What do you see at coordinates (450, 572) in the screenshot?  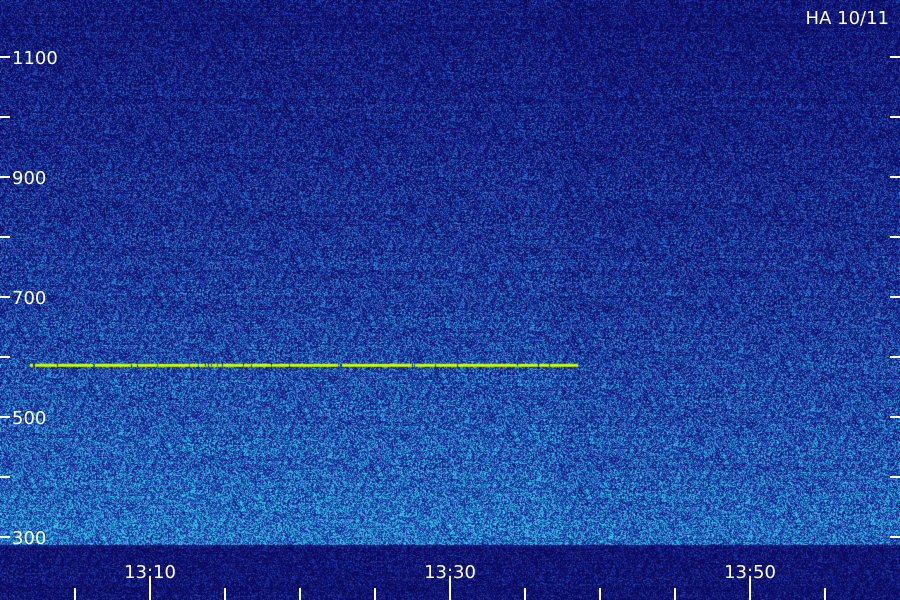 I see `x-tick-label: 13:30` at bounding box center [450, 572].